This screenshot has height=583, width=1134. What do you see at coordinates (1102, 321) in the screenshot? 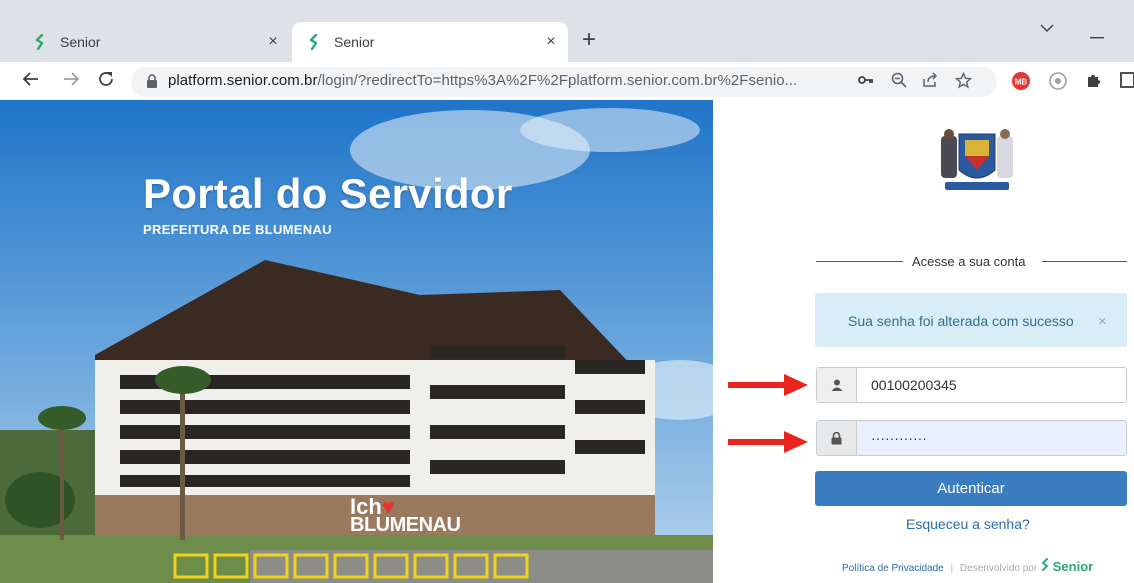
I see `alert-close-icon: ×` at bounding box center [1102, 321].